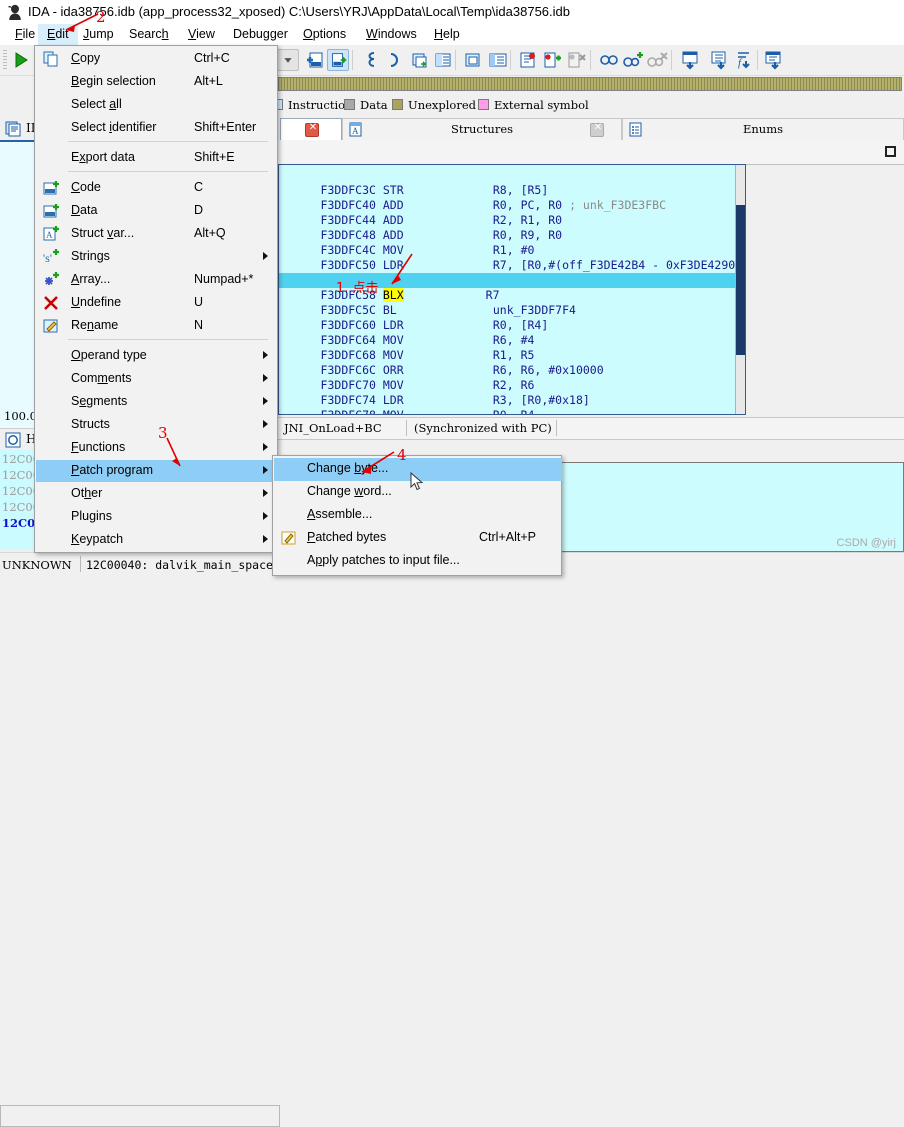 The height and width of the screenshot is (1127, 904). What do you see at coordinates (338, 60) in the screenshot?
I see `make-data-button` at bounding box center [338, 60].